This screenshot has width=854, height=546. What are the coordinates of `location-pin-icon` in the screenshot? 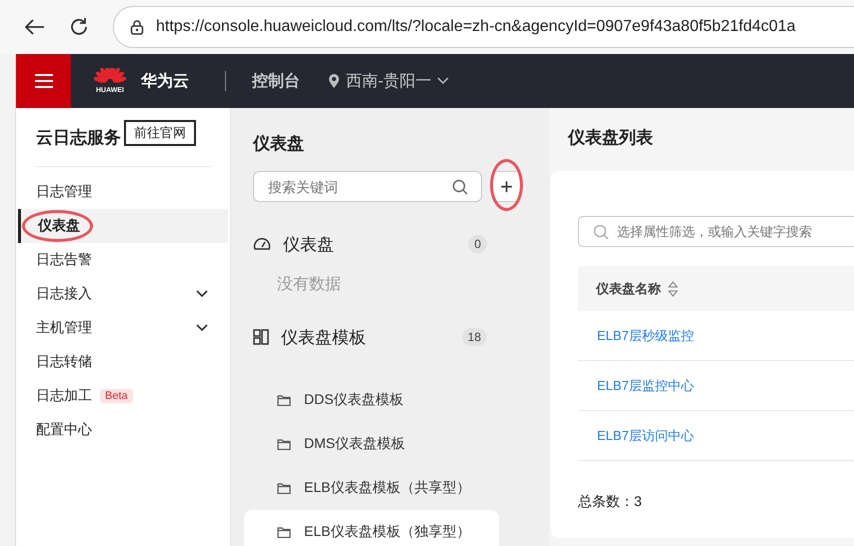 It's located at (334, 81).